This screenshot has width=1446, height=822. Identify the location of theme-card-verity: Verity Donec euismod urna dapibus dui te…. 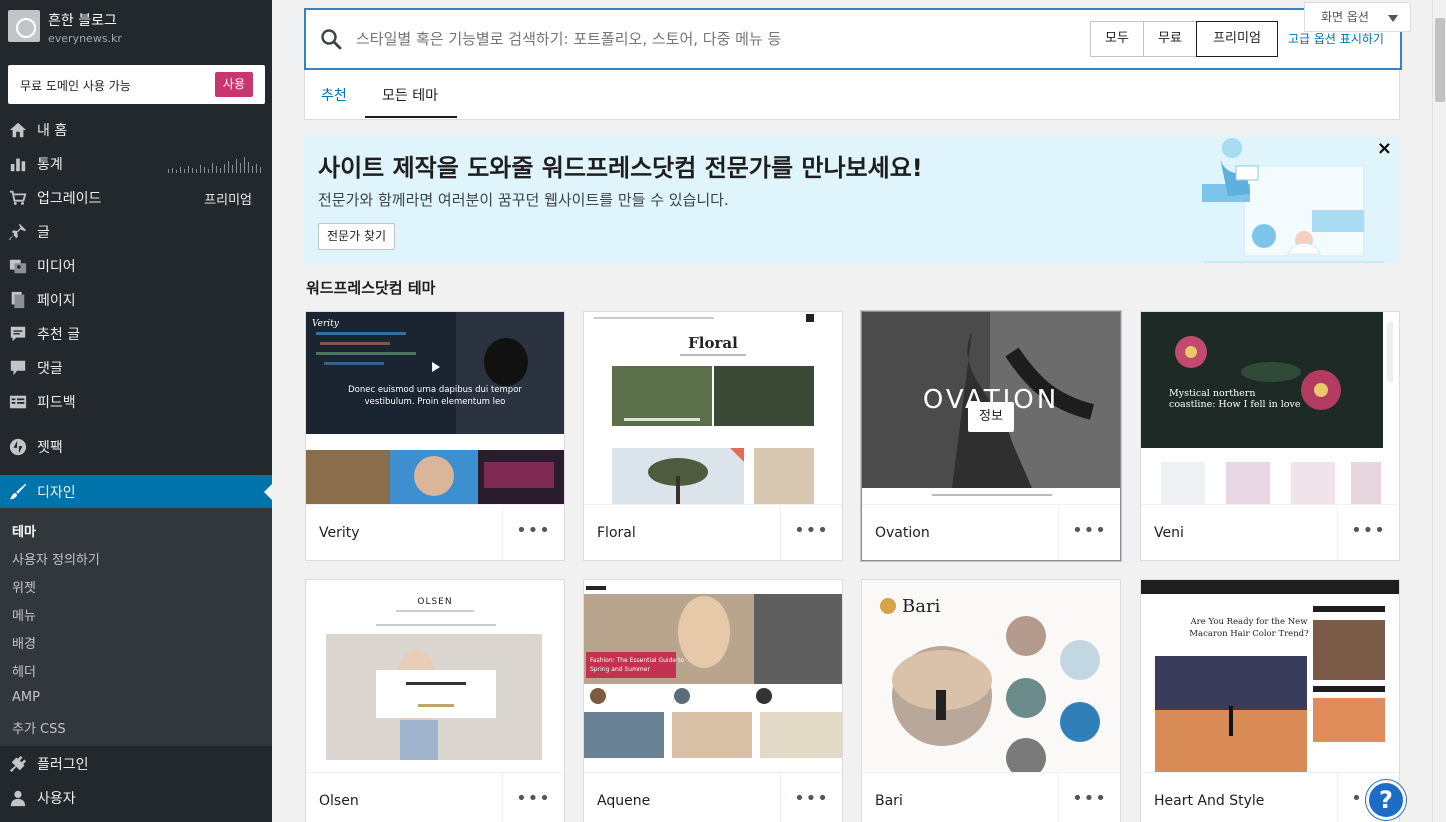
(435, 436).